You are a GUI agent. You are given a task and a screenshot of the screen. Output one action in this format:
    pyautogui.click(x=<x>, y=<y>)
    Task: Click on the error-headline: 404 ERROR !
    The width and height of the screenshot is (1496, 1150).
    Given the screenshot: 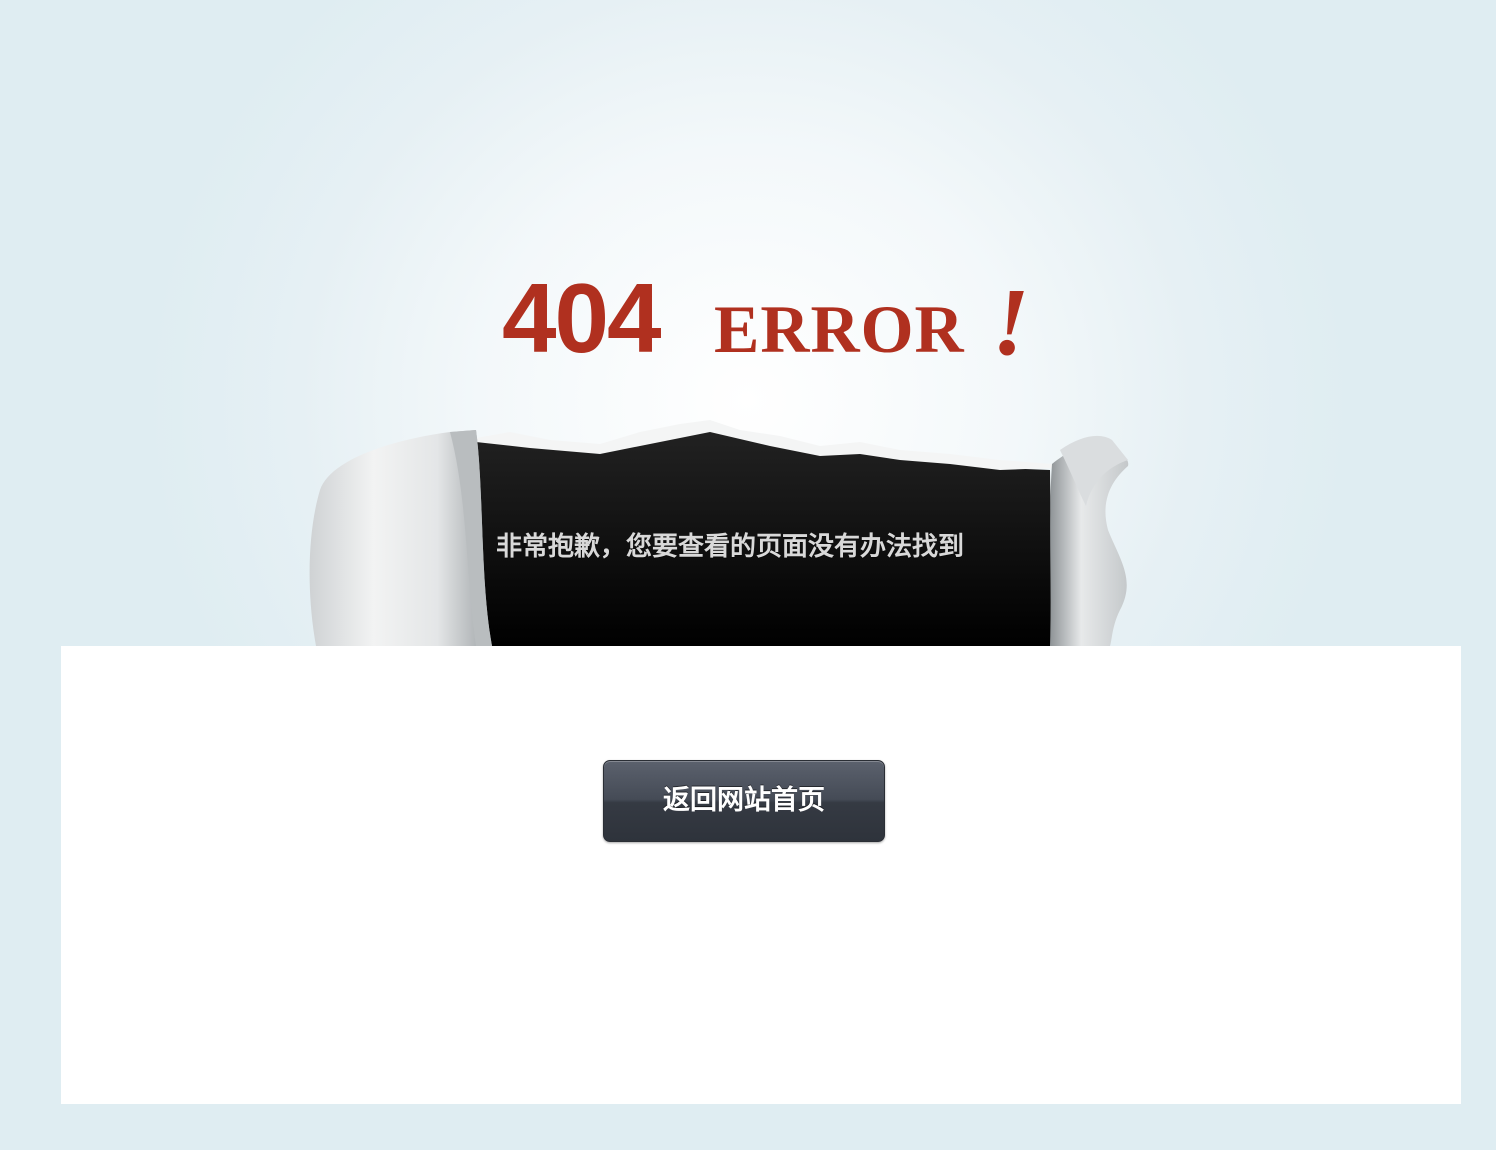 What is the action you would take?
    pyautogui.click(x=780, y=315)
    